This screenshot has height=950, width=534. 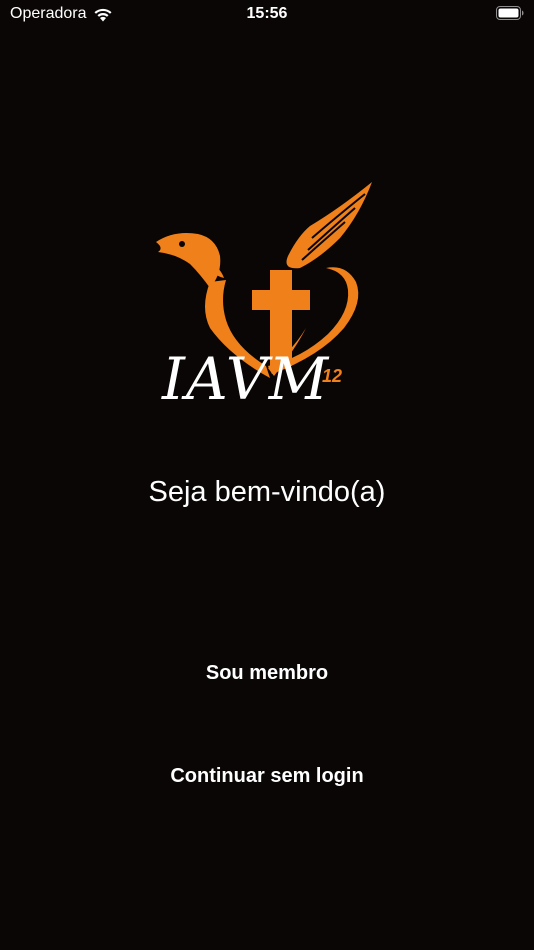 I want to click on logo-superscript: 12, so click(x=332, y=376).